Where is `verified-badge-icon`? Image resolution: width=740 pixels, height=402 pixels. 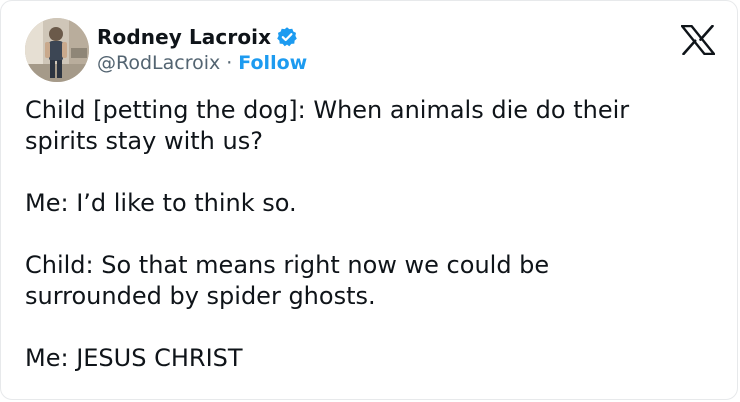 verified-badge-icon is located at coordinates (287, 37).